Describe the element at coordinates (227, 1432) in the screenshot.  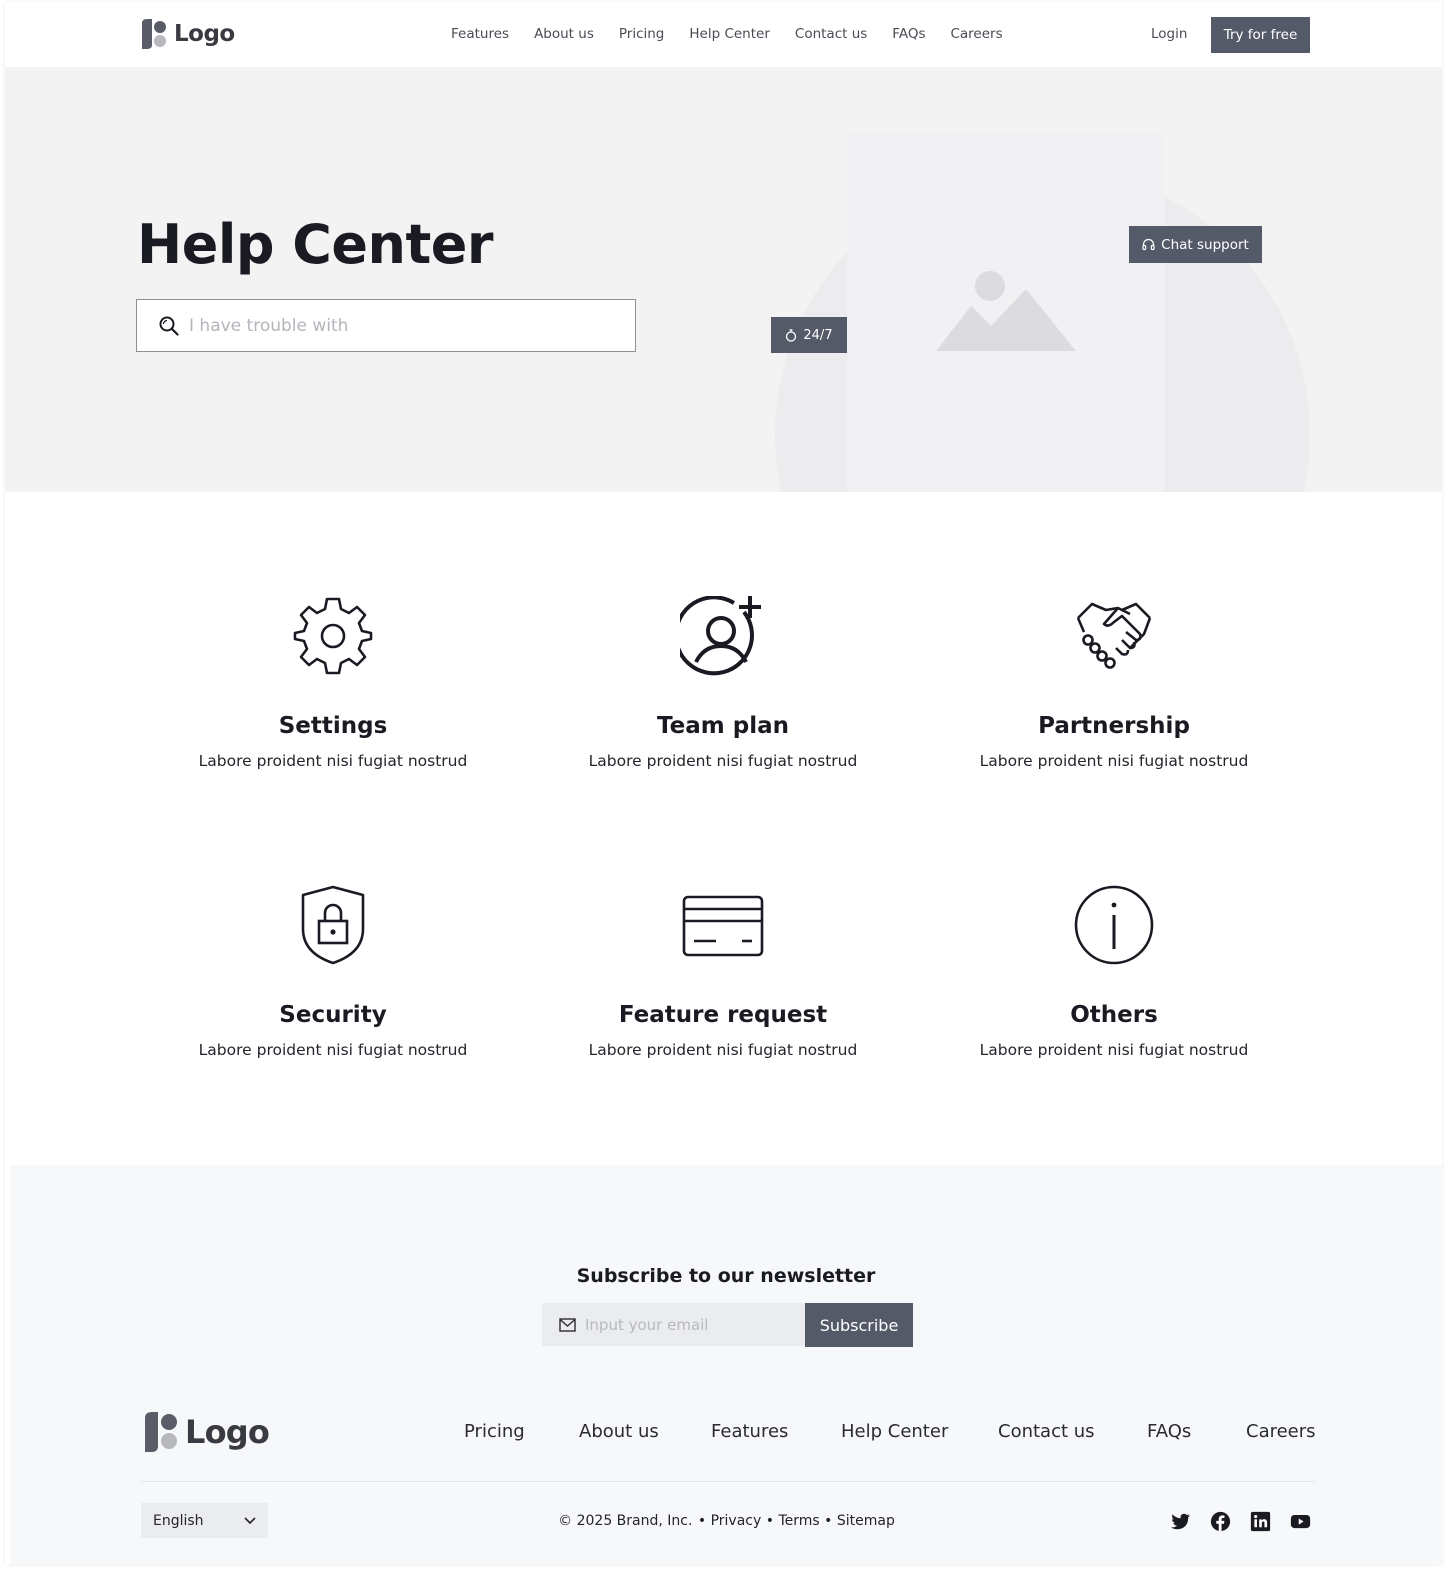
I see `footer-logo-text: Logo` at that location.